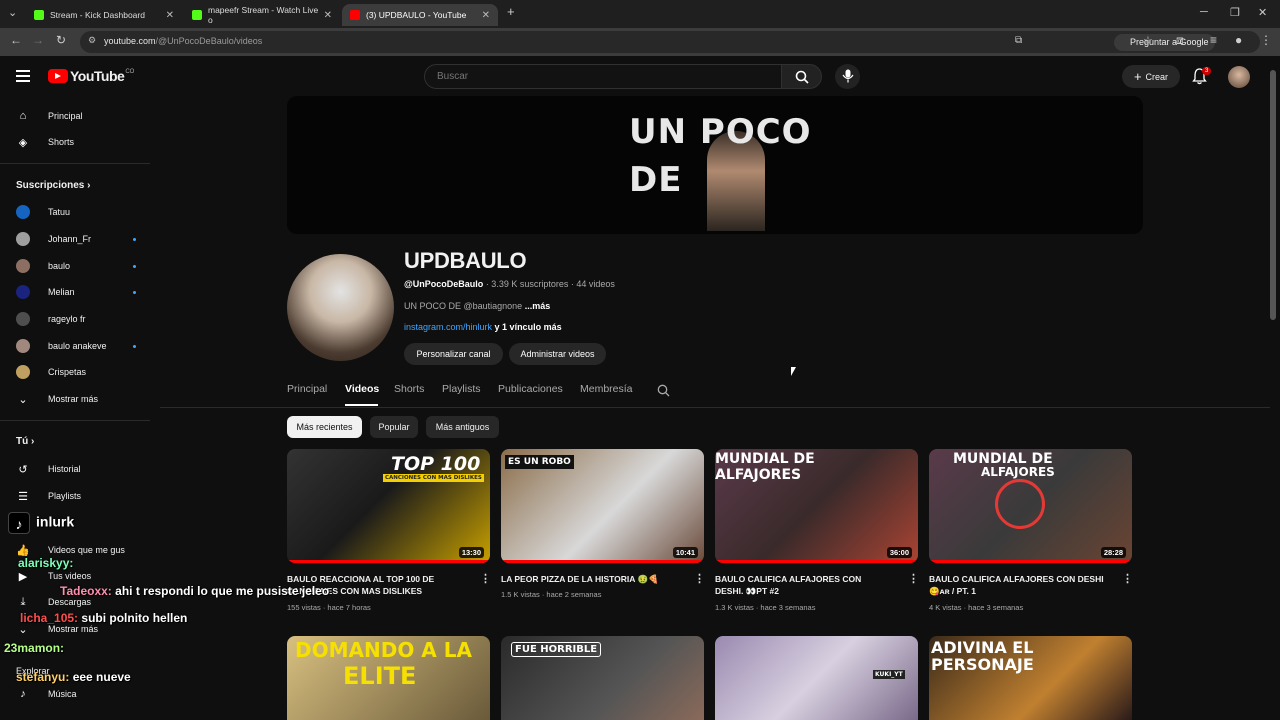 The image size is (1280, 720). Describe the element at coordinates (307, 389) in the screenshot. I see `tab-principal: Principal` at that location.